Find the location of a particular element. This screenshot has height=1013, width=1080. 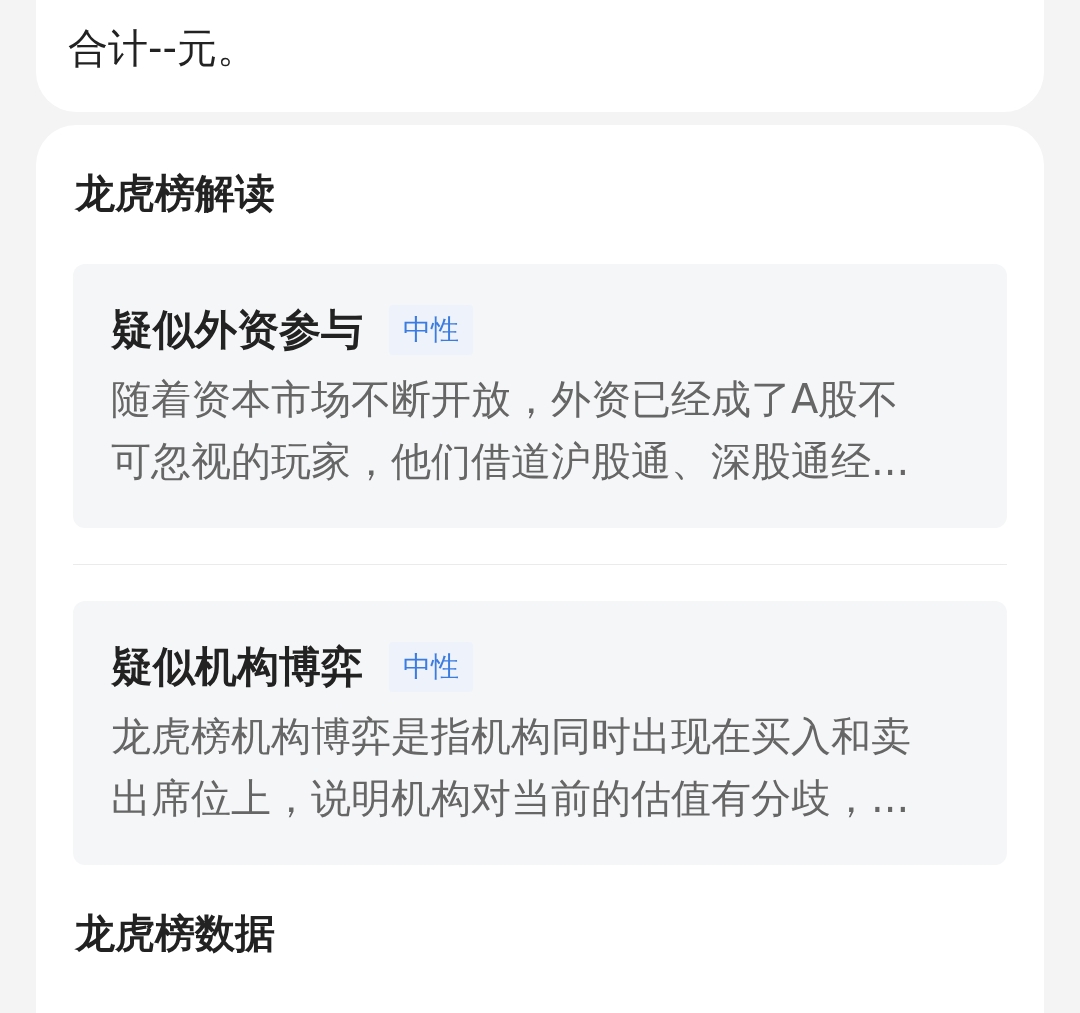

section-title: 龙虎榜解读 is located at coordinates (175, 193).